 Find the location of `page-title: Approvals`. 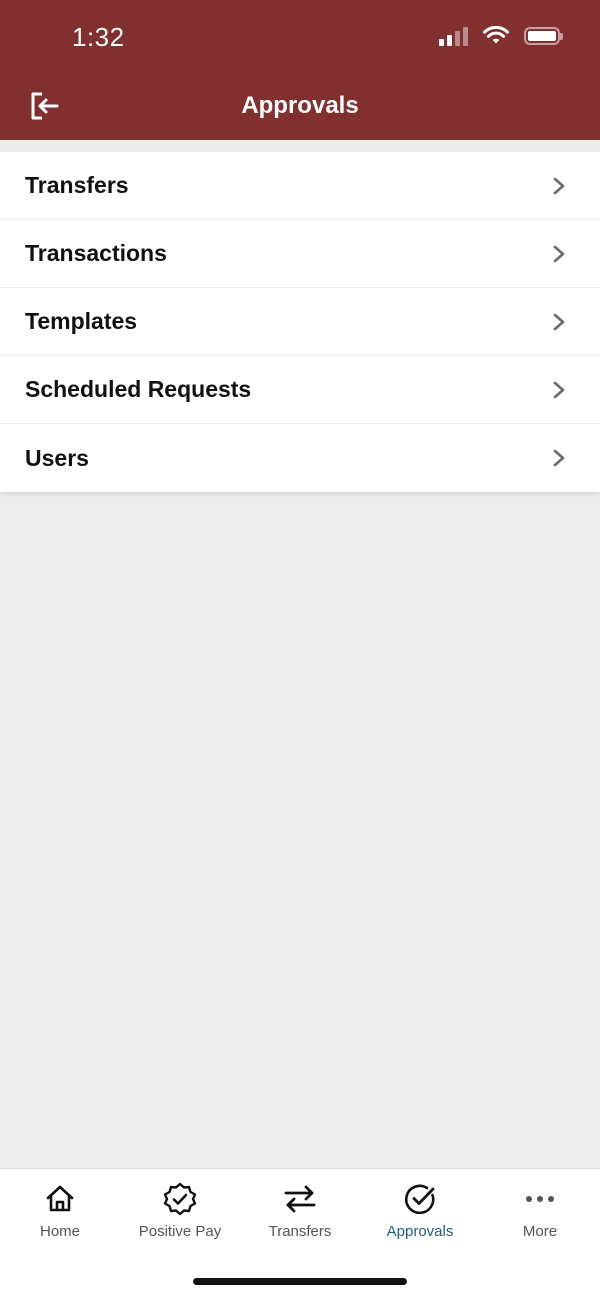

page-title: Approvals is located at coordinates (300, 105).